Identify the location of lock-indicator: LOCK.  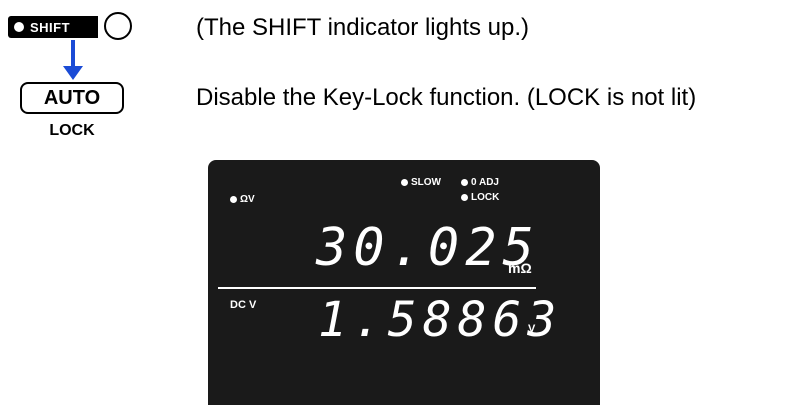
(480, 197).